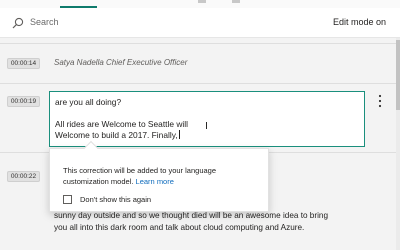 The width and height of the screenshot is (400, 250). I want to click on dont-show-label: Don't show this again, so click(115, 199).